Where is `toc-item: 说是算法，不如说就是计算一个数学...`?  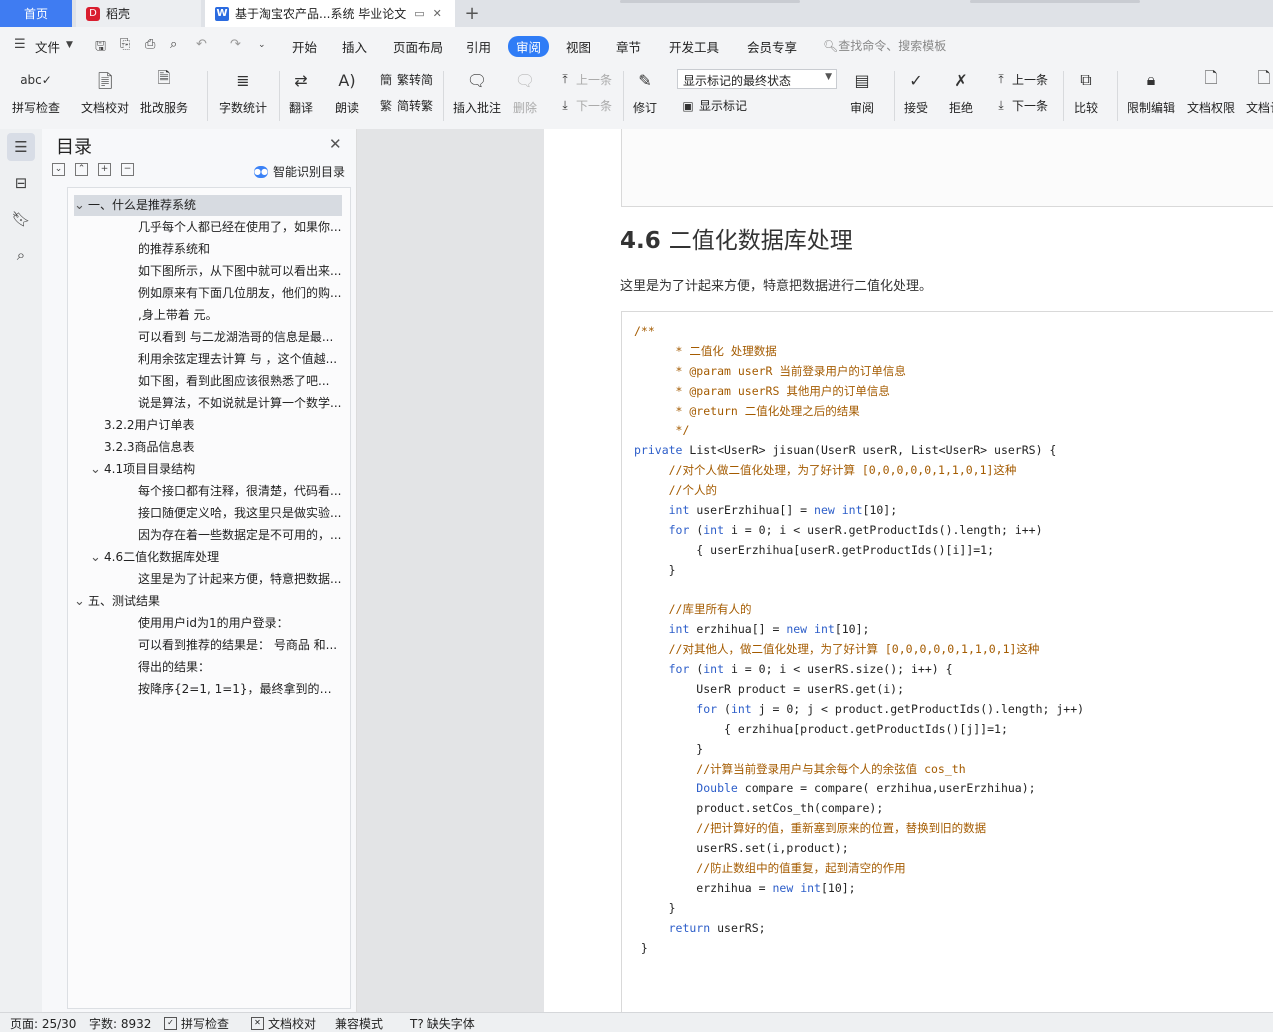 toc-item: 说是算法，不如说就是计算一个数学... is located at coordinates (240, 403).